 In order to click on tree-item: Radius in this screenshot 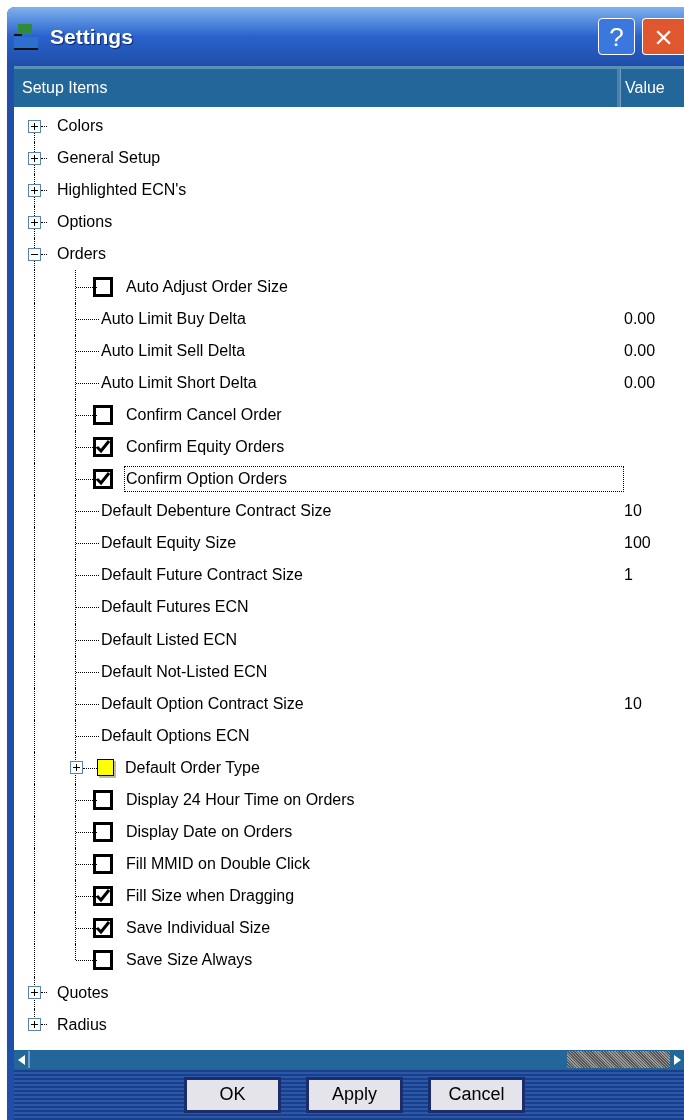, I will do `click(82, 1024)`.